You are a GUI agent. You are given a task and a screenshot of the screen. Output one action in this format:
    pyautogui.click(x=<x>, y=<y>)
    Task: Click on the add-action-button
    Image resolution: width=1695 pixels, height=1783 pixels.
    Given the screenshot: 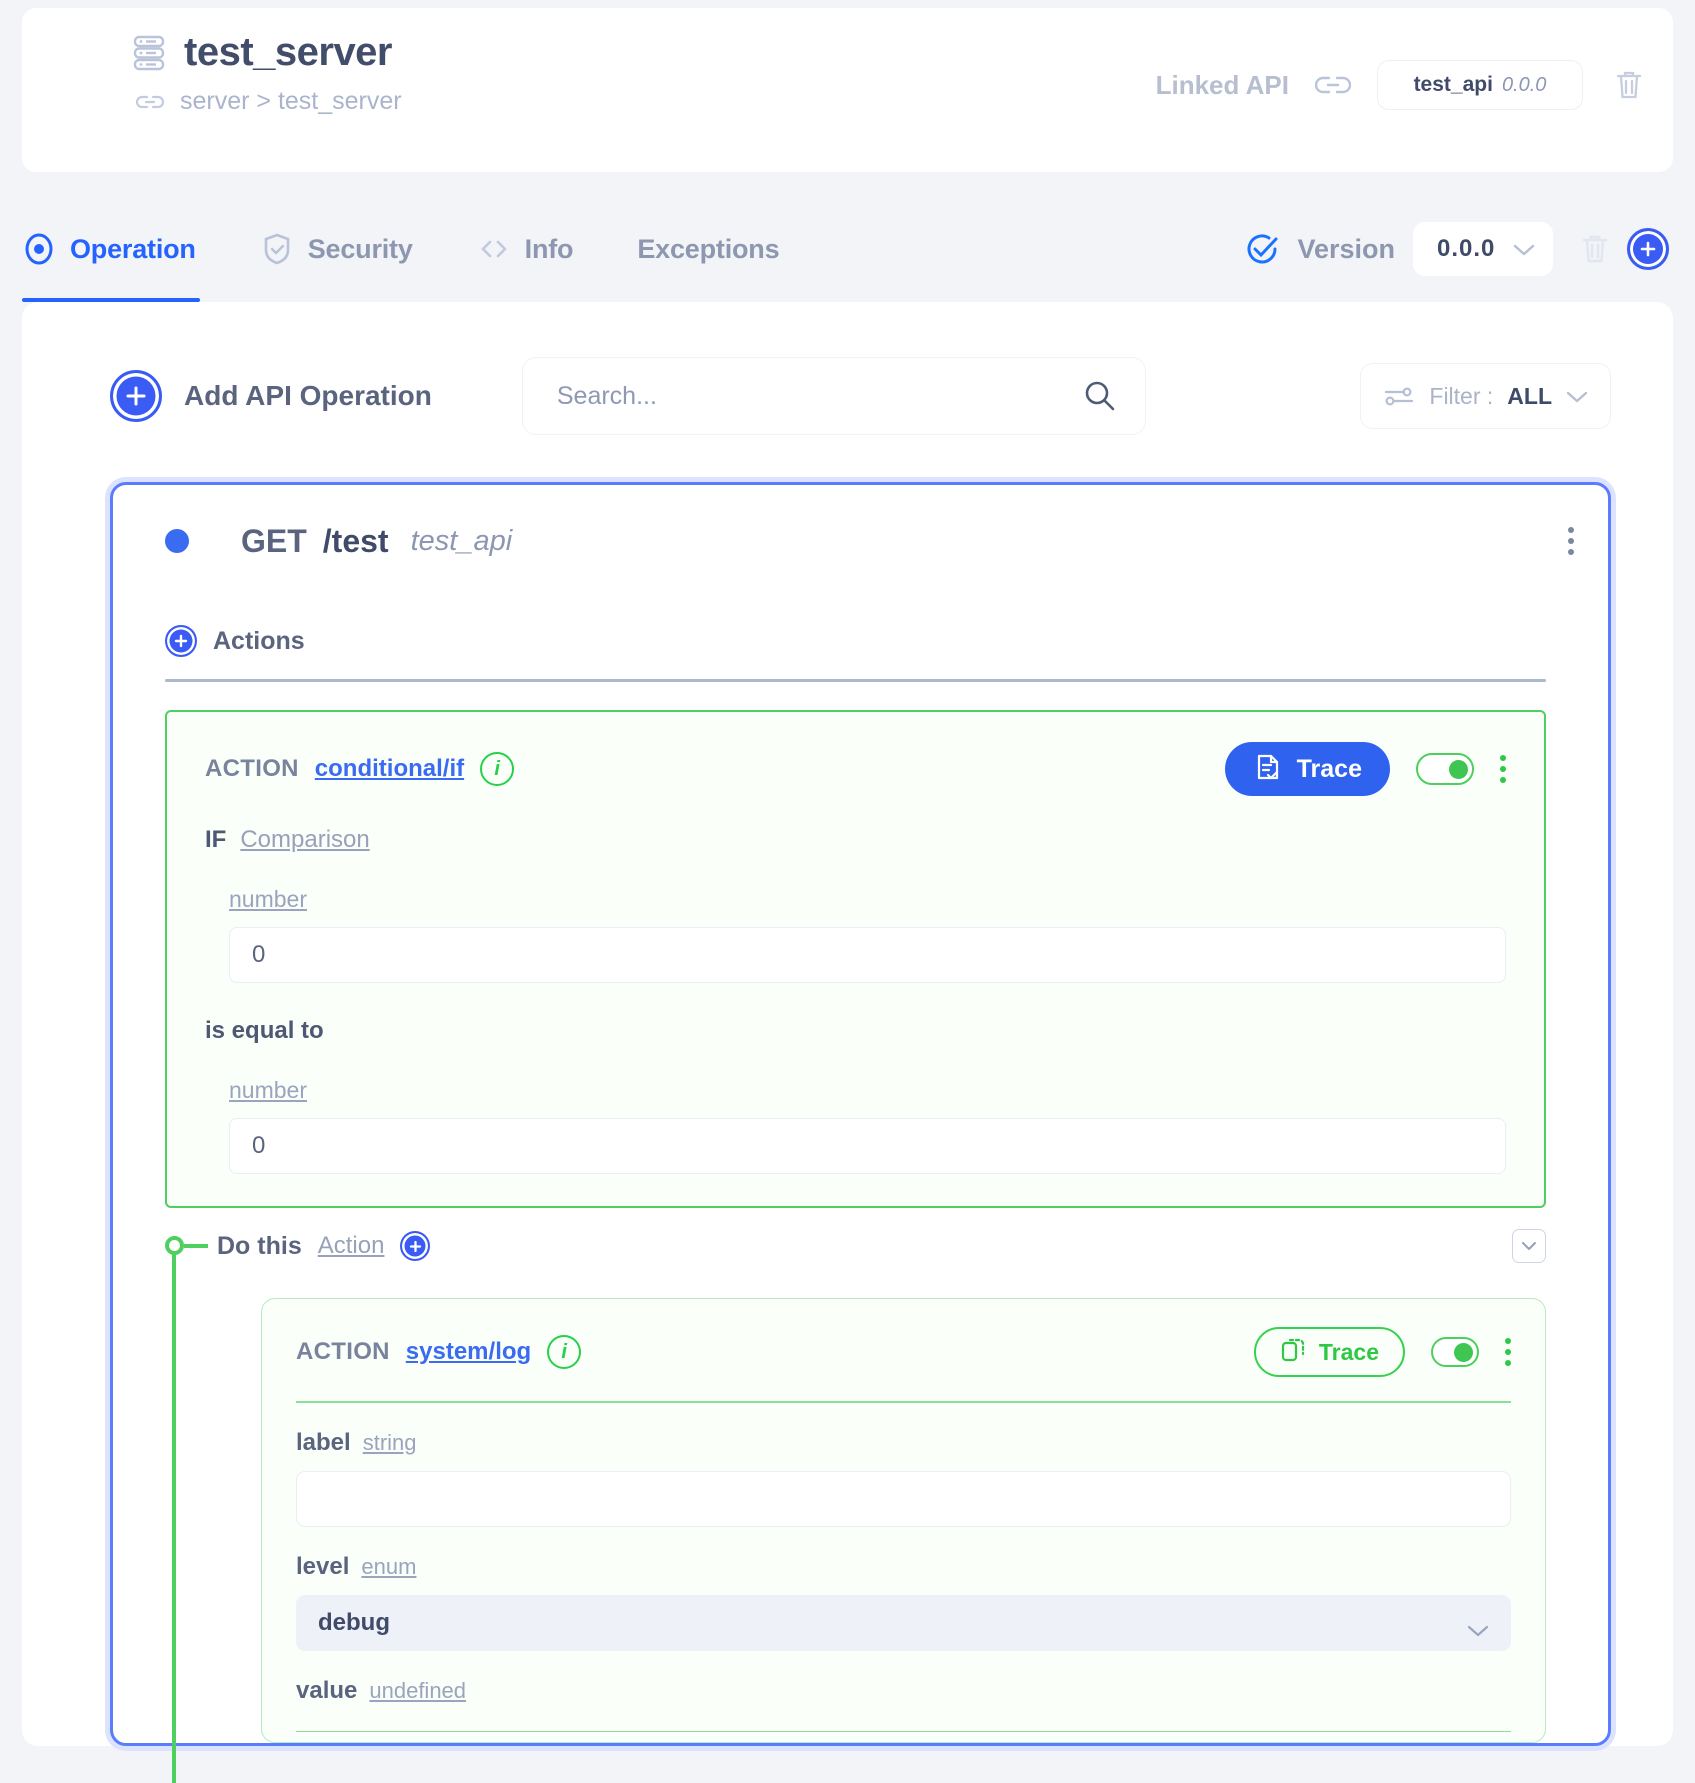 What is the action you would take?
    pyautogui.click(x=415, y=1246)
    